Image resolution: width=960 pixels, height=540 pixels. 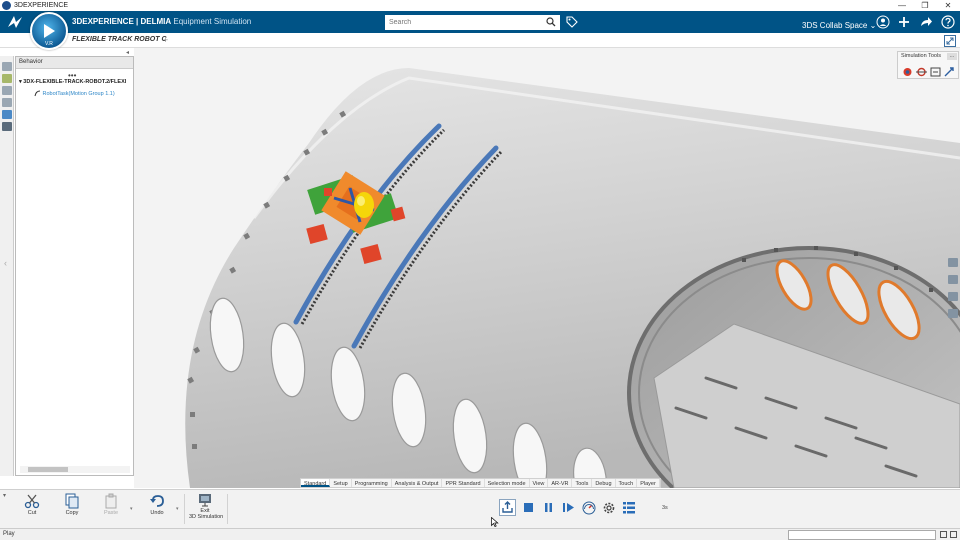 I want to click on compass-button: V.R, so click(x=49, y=31).